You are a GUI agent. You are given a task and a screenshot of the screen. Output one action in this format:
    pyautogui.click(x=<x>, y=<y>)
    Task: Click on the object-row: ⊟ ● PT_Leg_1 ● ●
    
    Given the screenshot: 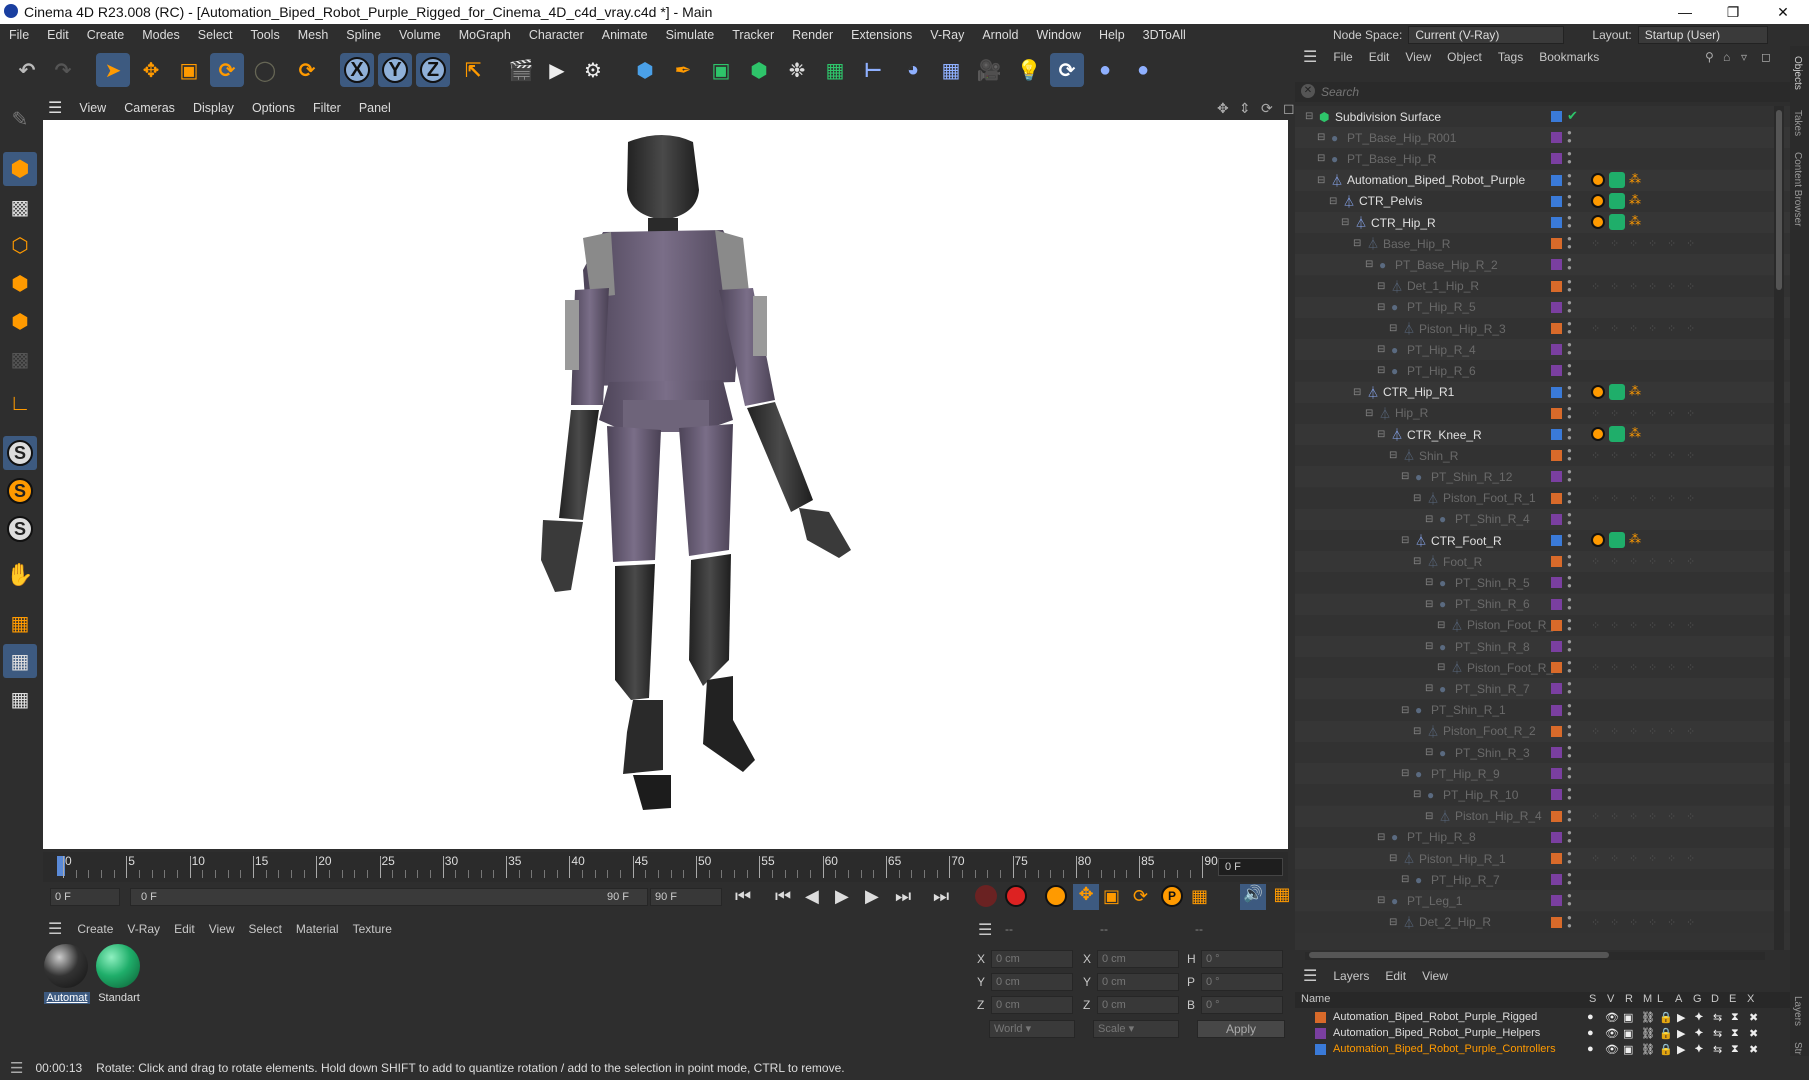 What is the action you would take?
    pyautogui.click(x=1542, y=901)
    